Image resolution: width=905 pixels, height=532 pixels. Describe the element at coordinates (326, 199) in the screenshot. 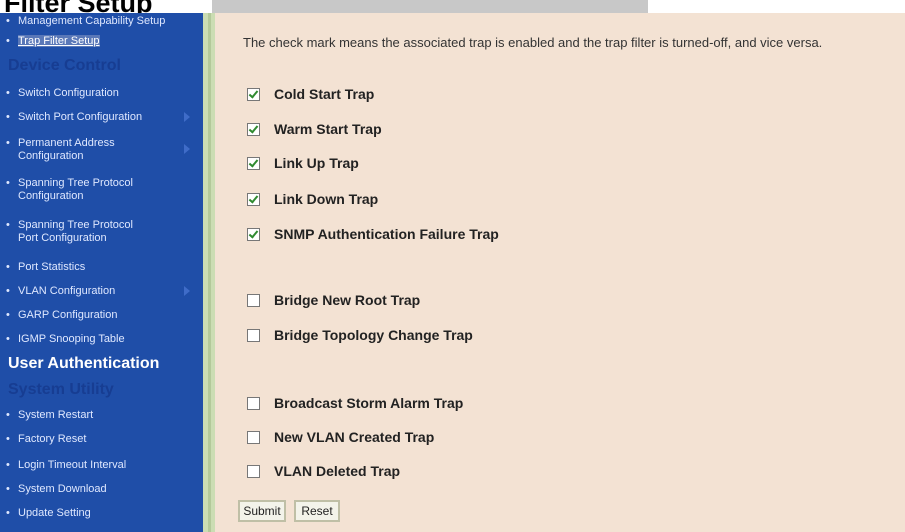

I see `trap-label: Link Down Trap` at that location.